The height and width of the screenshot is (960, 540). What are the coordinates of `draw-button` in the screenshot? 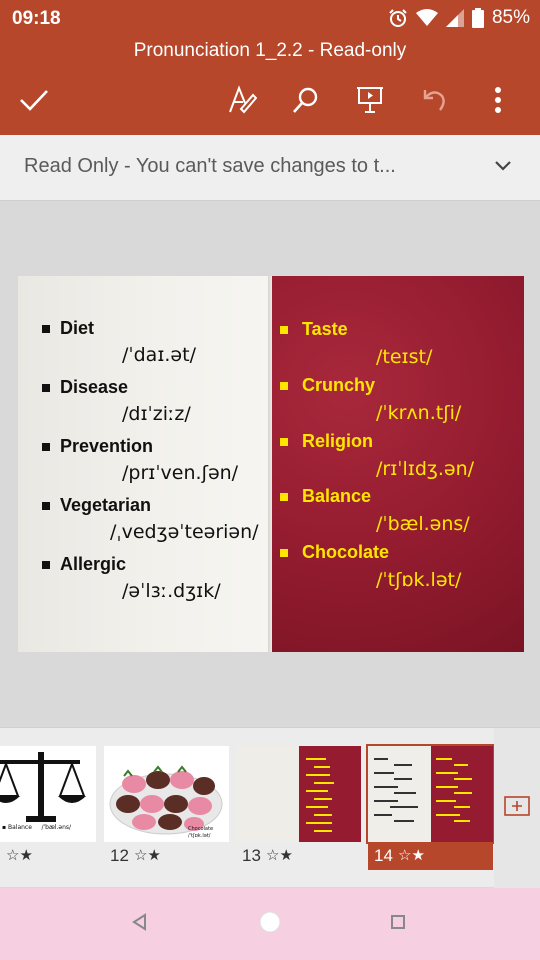 It's located at (242, 100).